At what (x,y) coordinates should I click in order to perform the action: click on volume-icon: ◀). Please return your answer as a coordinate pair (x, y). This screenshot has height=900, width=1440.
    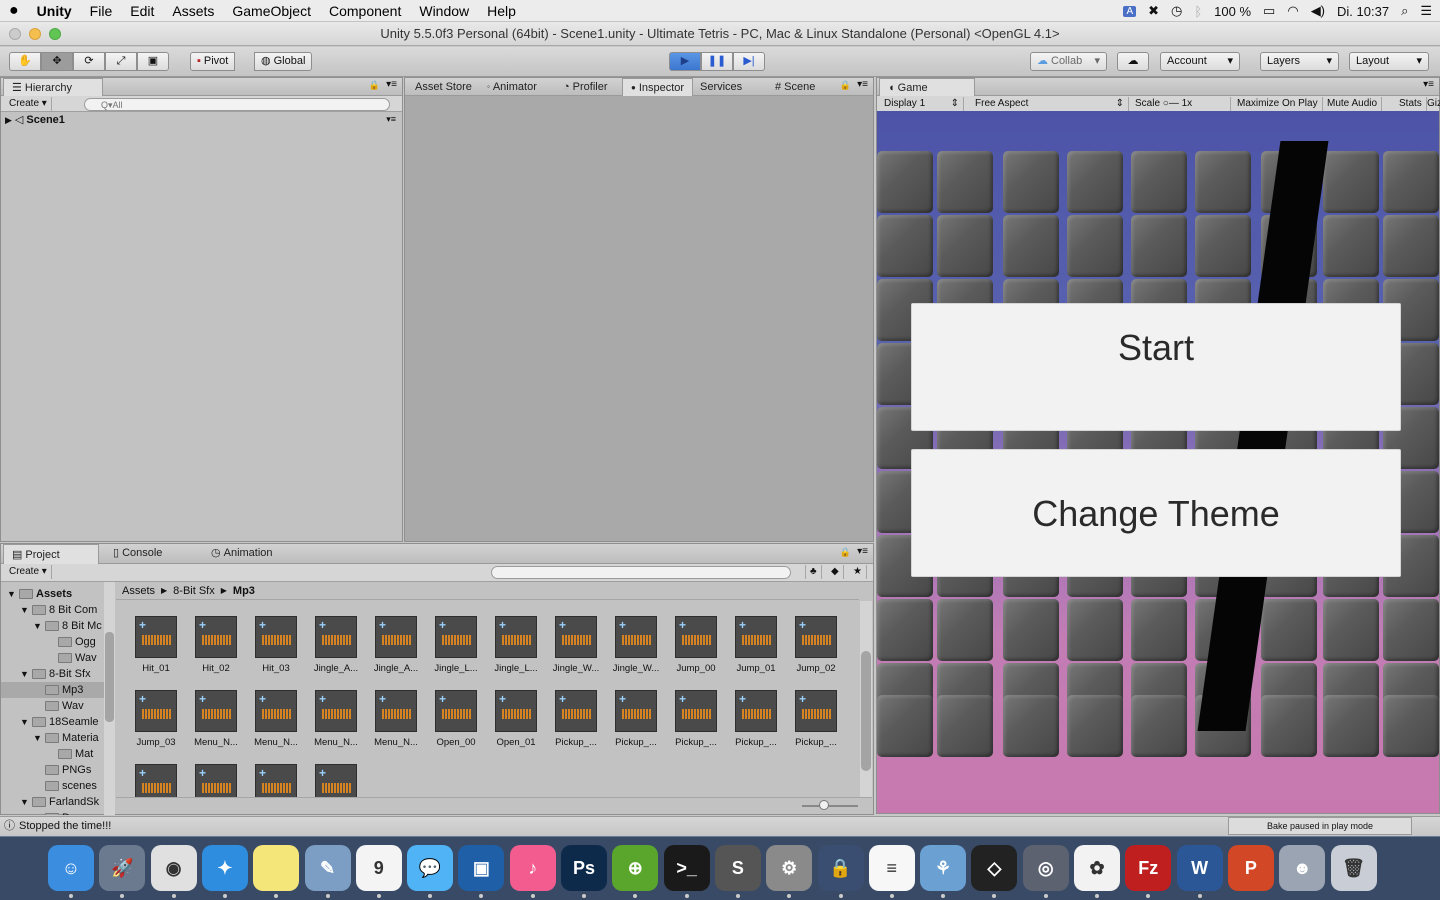
    Looking at the image, I should click on (1318, 11).